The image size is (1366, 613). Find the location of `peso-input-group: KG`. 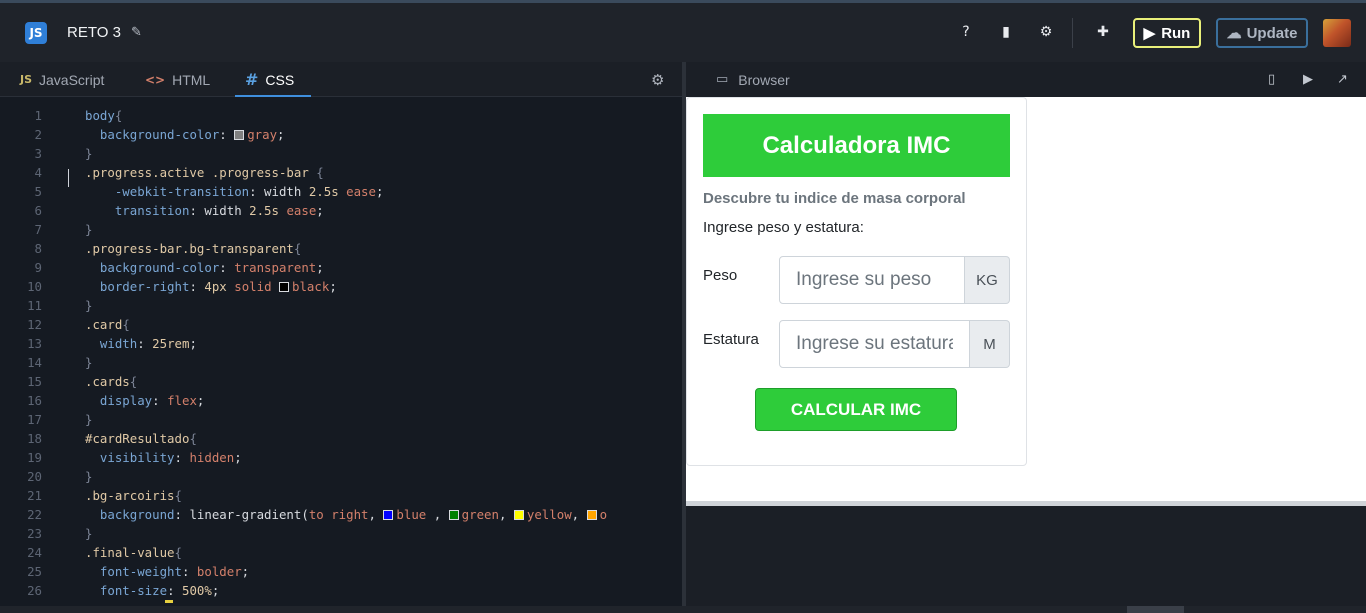

peso-input-group: KG is located at coordinates (894, 280).